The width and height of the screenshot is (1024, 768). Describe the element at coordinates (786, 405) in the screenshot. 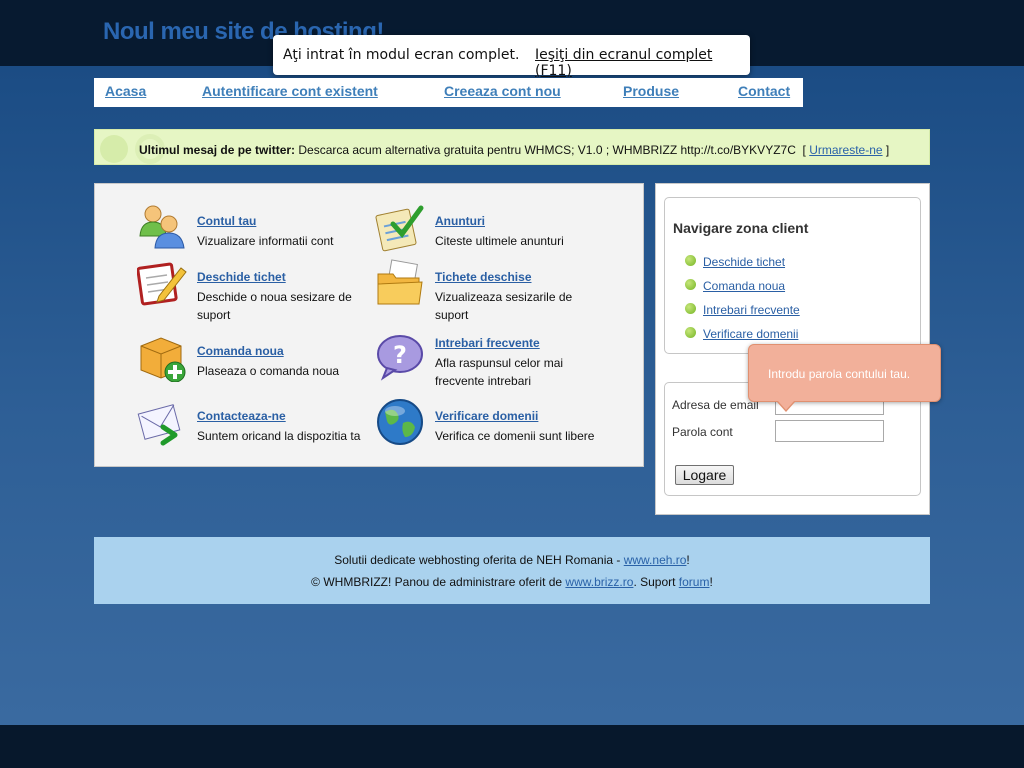

I see `tooltip-arrow-inner` at that location.